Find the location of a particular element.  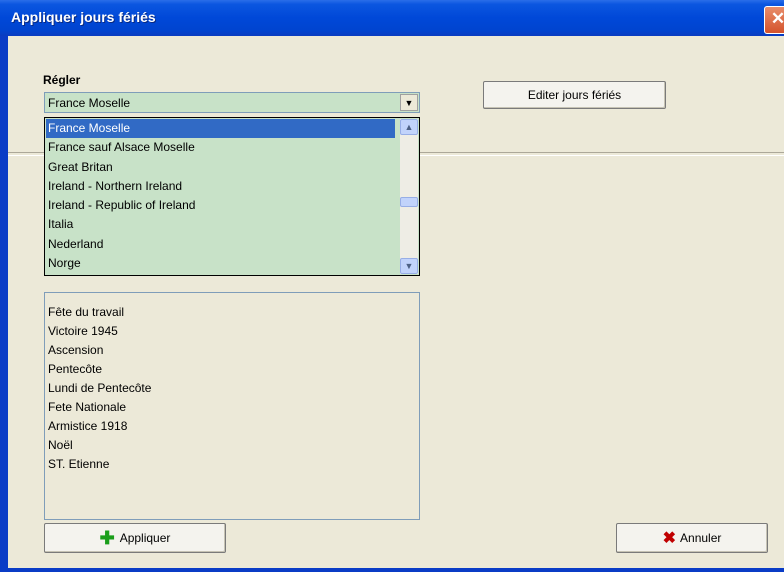

list-item: Lundi de Pentecôte is located at coordinates (99, 388).